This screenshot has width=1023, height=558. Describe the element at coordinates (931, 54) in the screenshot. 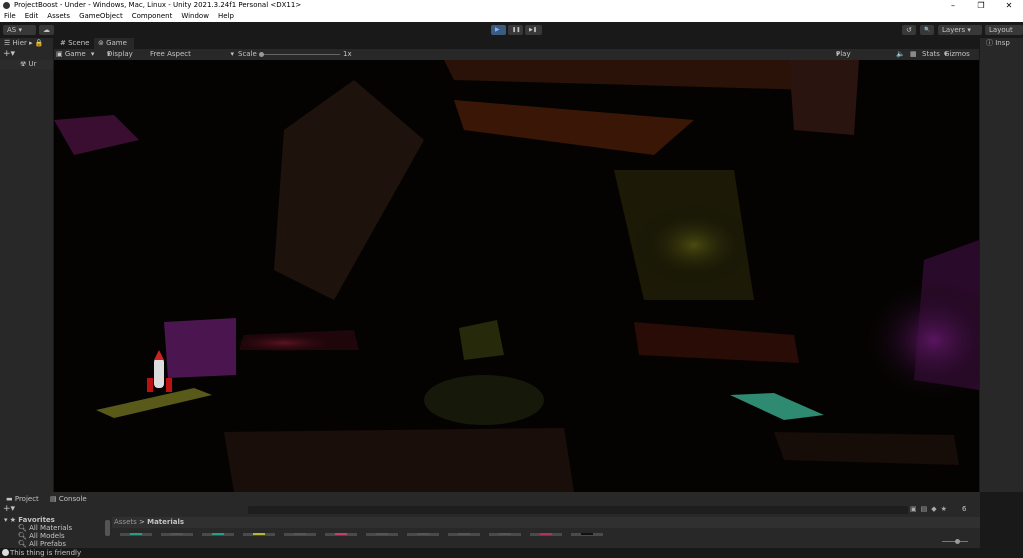

I see `stats-button: Stats` at that location.